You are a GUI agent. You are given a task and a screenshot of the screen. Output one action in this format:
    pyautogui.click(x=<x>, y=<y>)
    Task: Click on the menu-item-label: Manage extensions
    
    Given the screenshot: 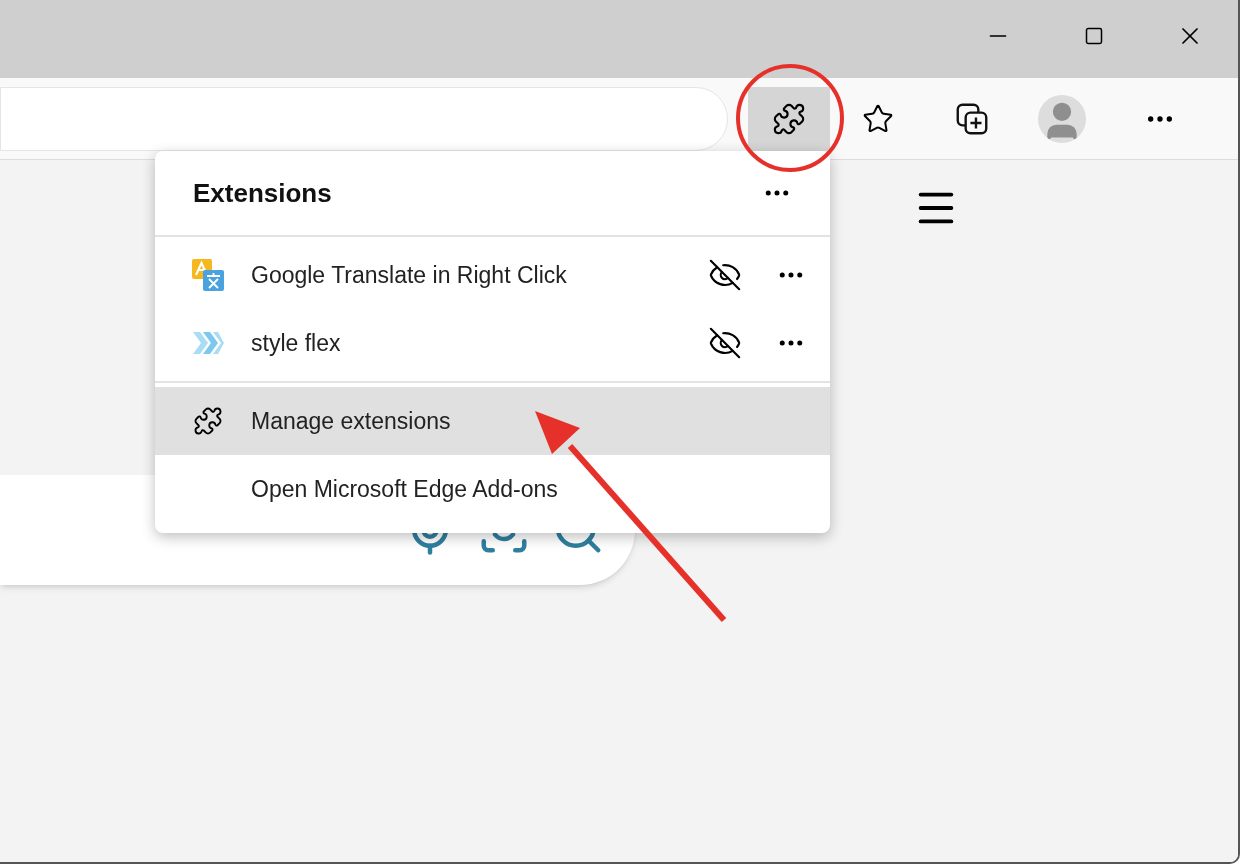 What is the action you would take?
    pyautogui.click(x=351, y=421)
    